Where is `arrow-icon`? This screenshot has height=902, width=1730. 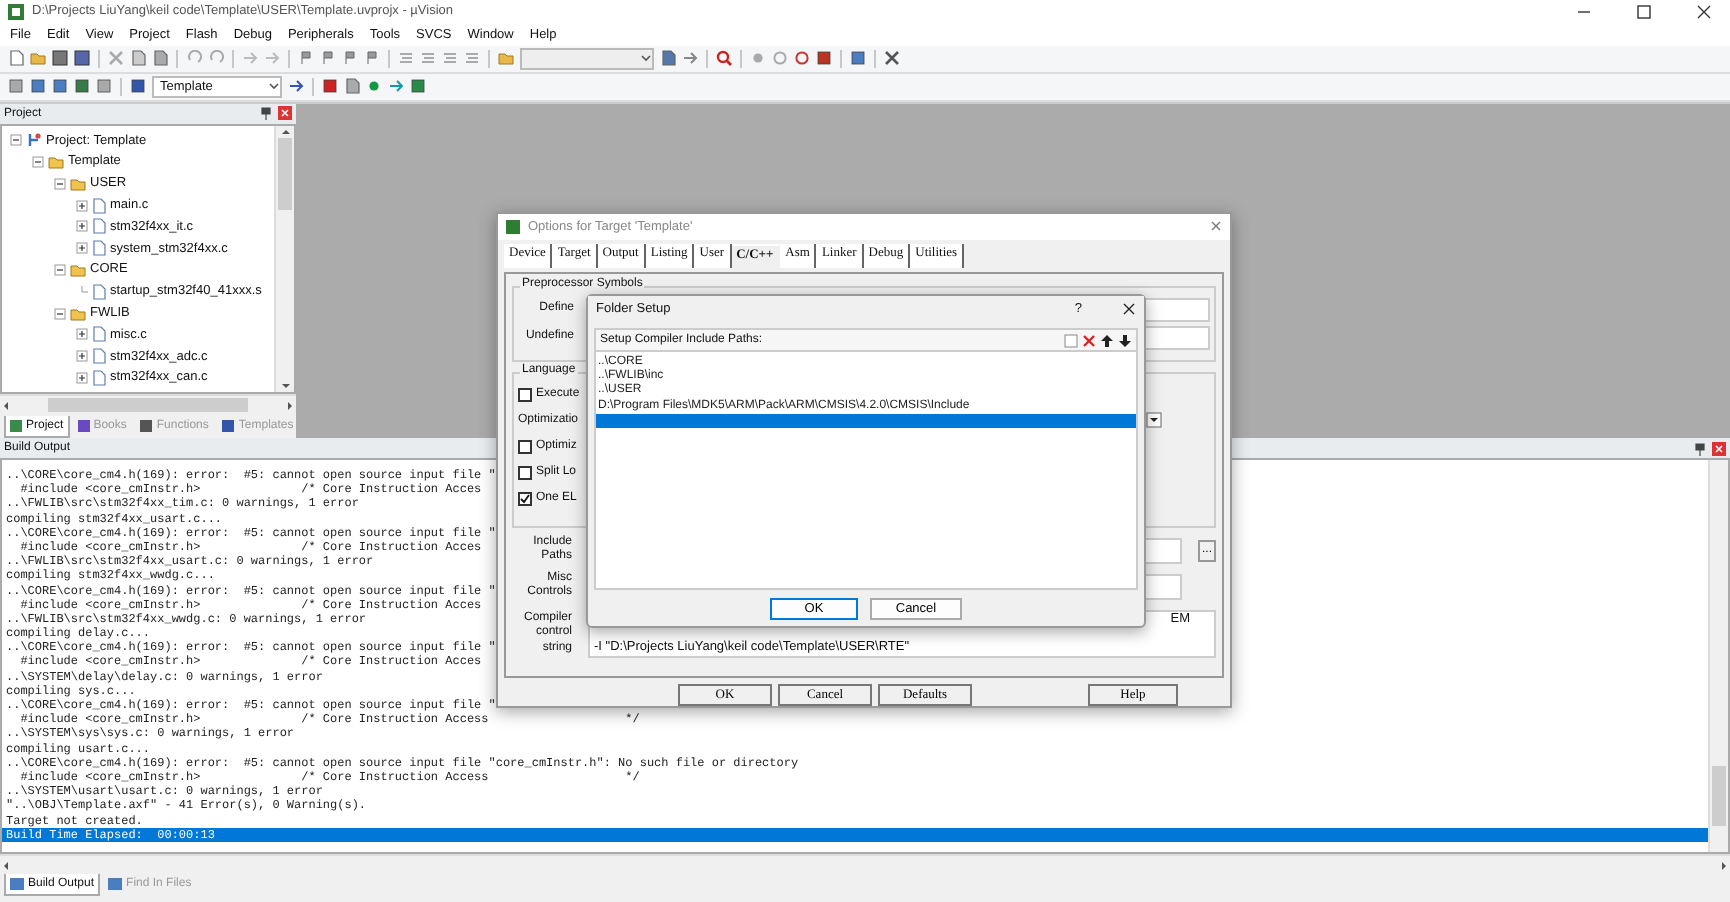
arrow-icon is located at coordinates (396, 86).